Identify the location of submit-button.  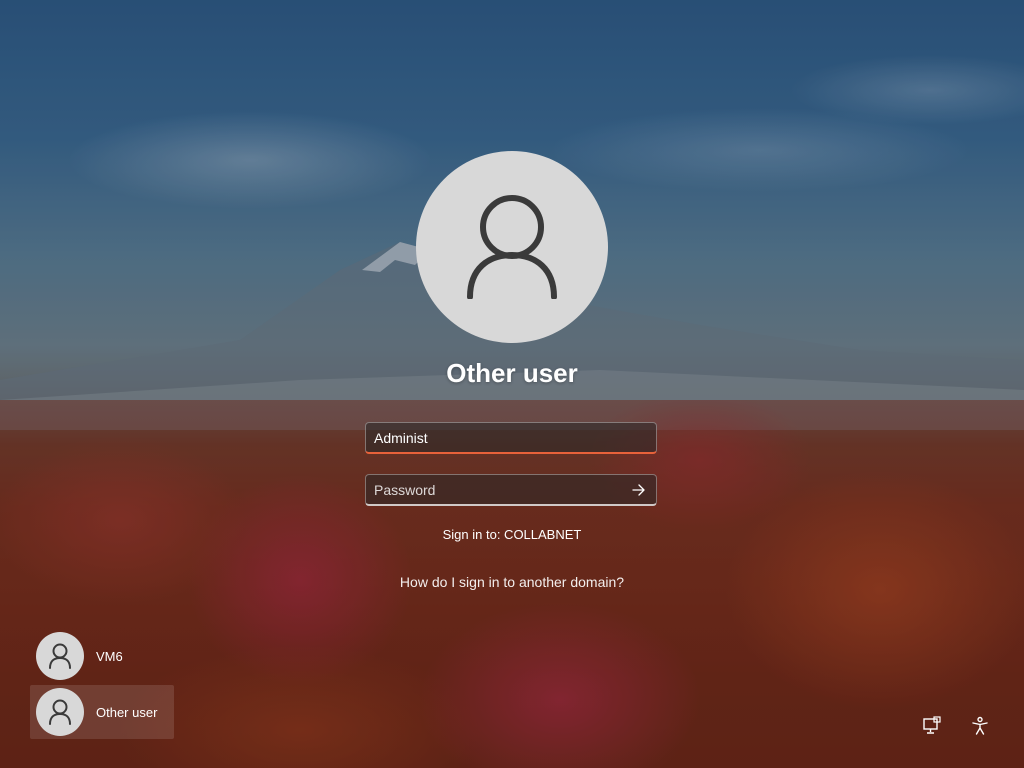
(639, 489).